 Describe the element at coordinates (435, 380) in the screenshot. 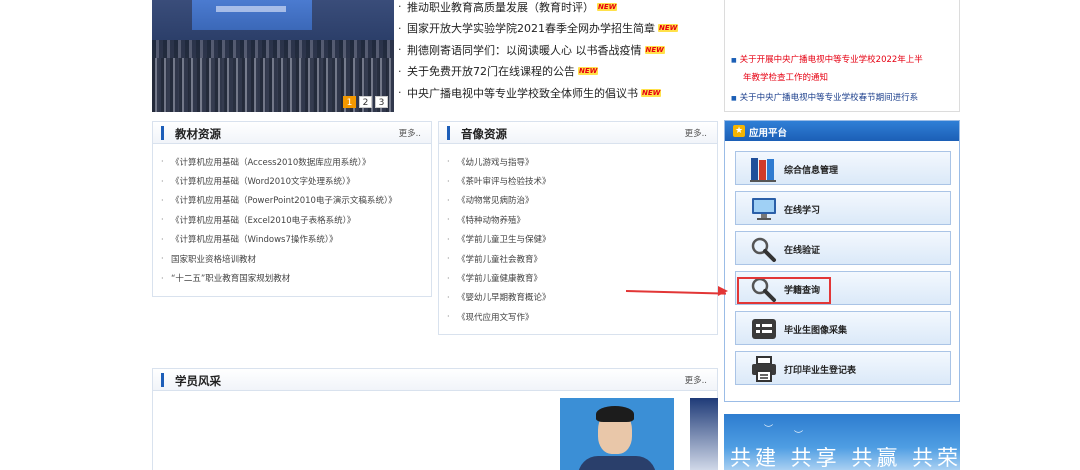

I see `panel-header: 学员风采 更多..` at that location.